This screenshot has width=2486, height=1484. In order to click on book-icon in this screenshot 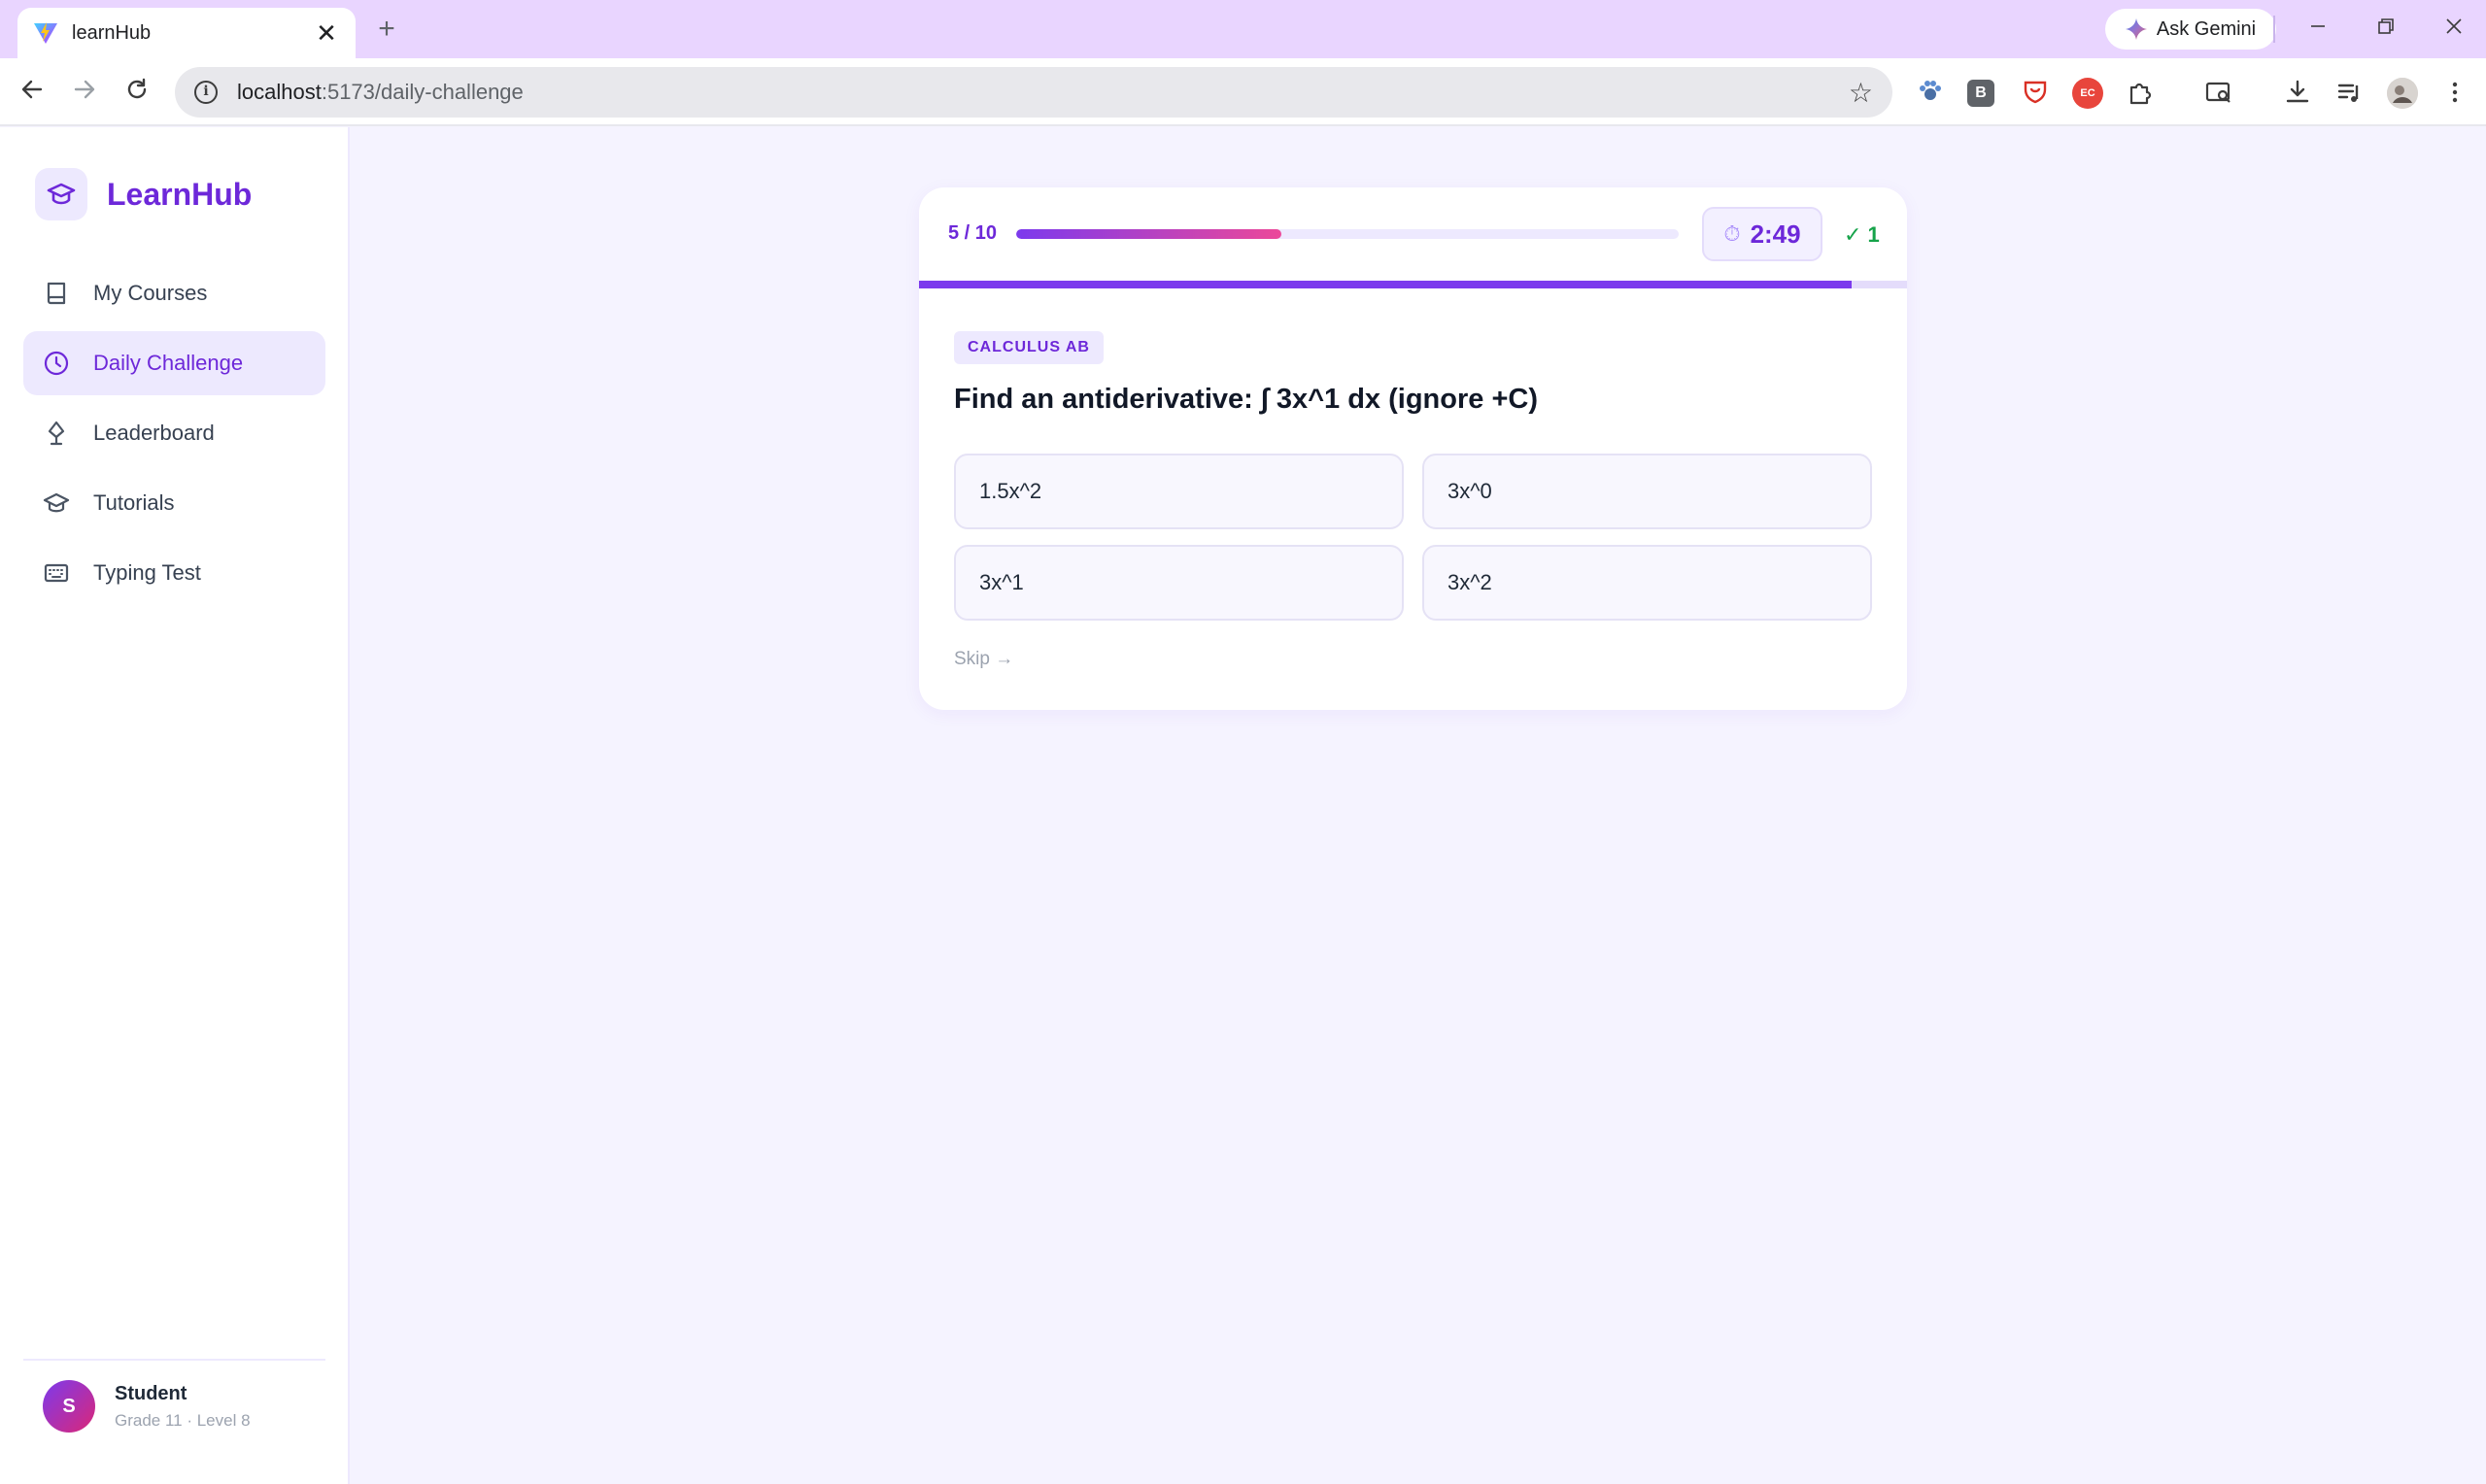, I will do `click(56, 293)`.